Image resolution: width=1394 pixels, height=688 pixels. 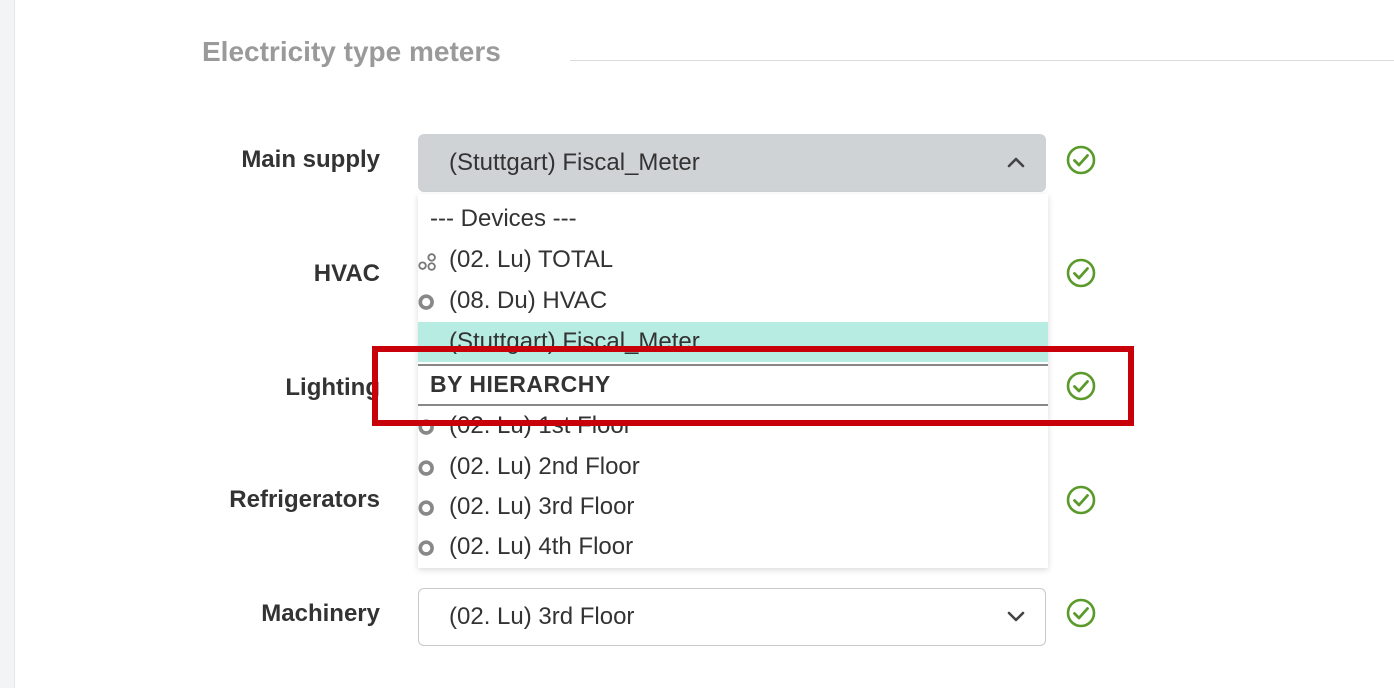 I want to click on dropdown-option: (02. Lu) 4th Floor, so click(x=733, y=547).